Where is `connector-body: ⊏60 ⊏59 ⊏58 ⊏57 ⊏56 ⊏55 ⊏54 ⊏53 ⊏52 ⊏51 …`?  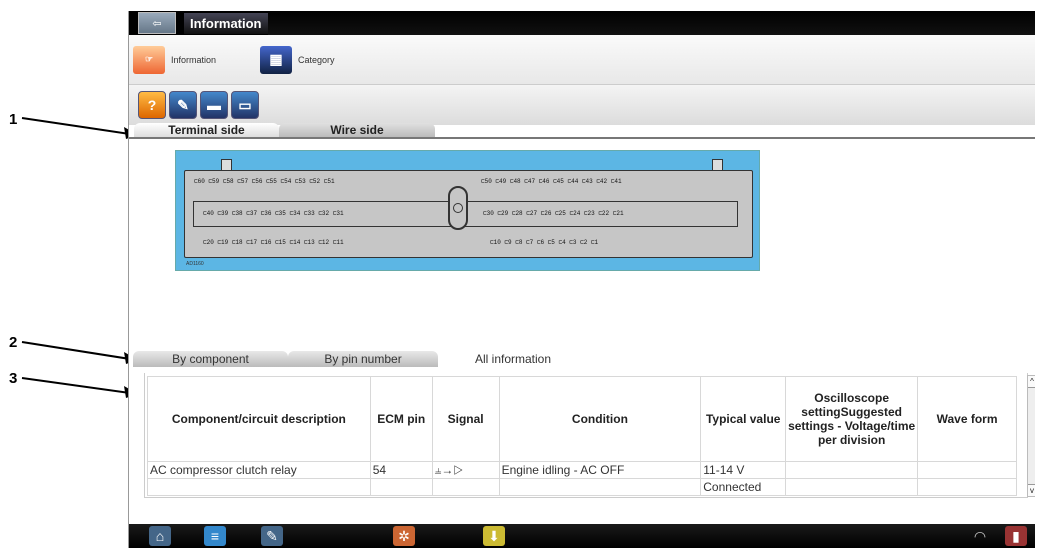 connector-body: ⊏60 ⊏59 ⊏58 ⊏57 ⊏56 ⊏55 ⊏54 ⊏53 ⊏52 ⊏51 … is located at coordinates (468, 214).